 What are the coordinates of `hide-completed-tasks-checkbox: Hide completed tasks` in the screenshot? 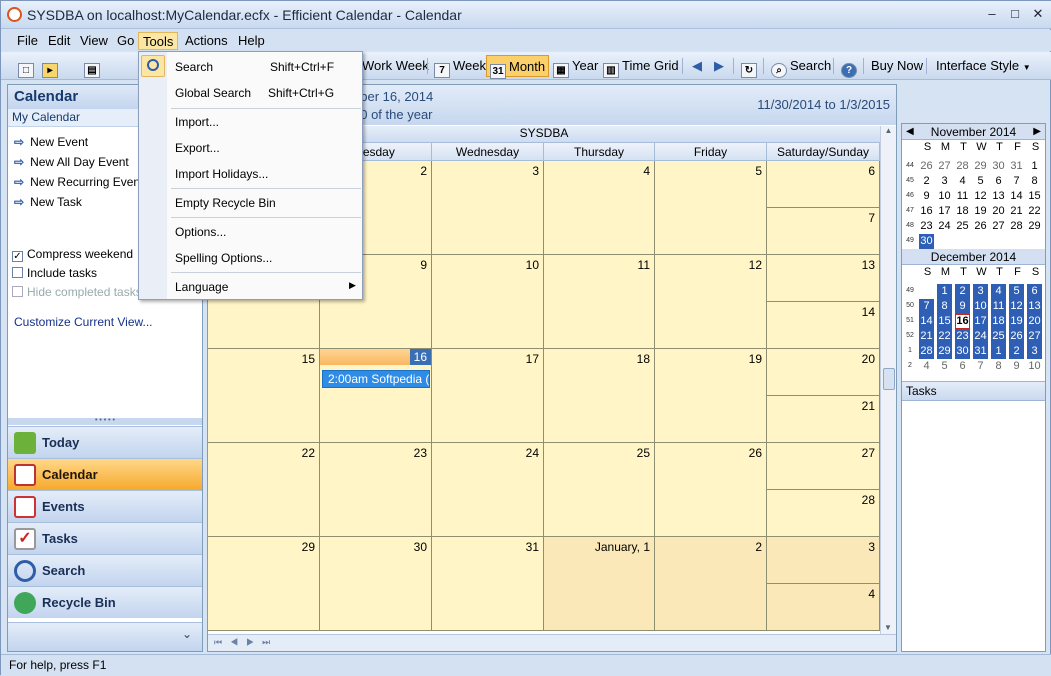 It's located at (77, 292).